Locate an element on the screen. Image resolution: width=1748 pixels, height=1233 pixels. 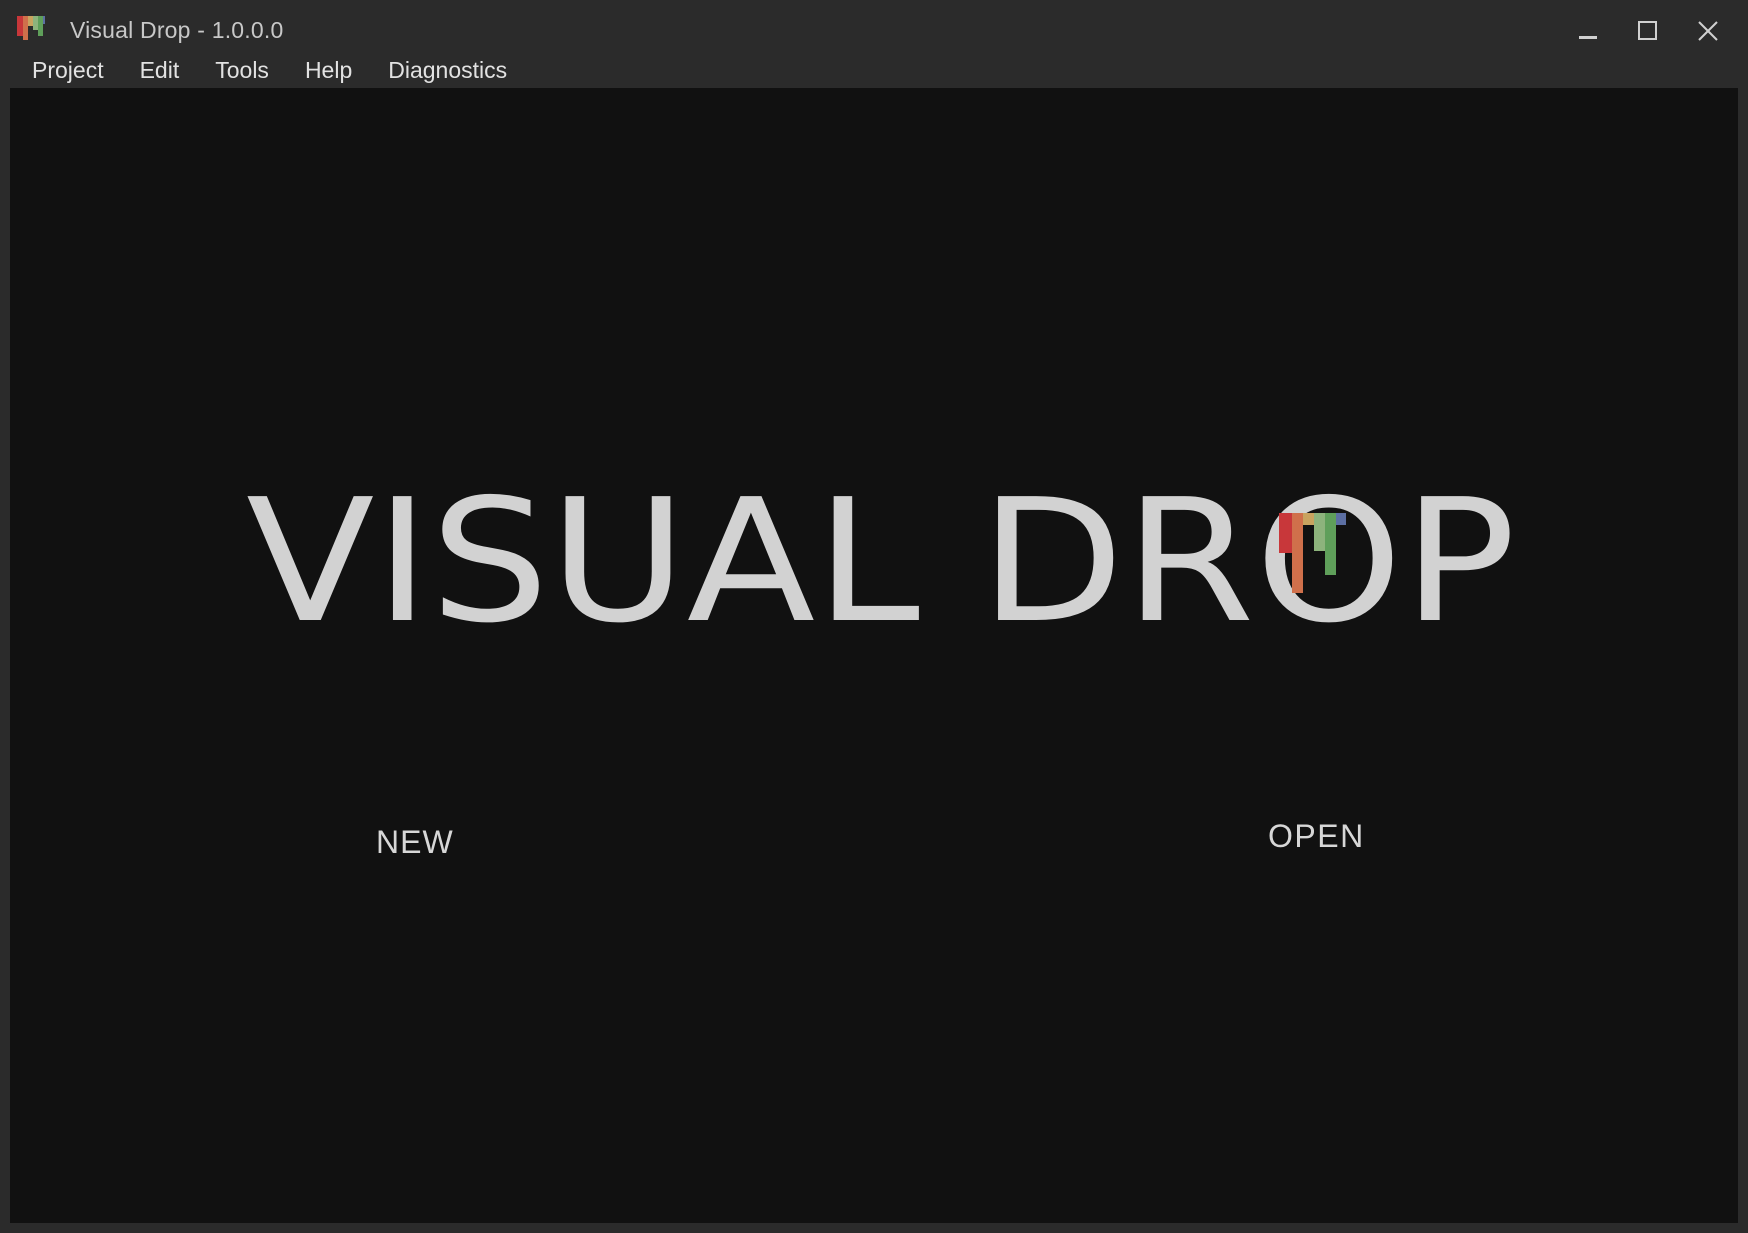
drip-green is located at coordinates (1330, 544).